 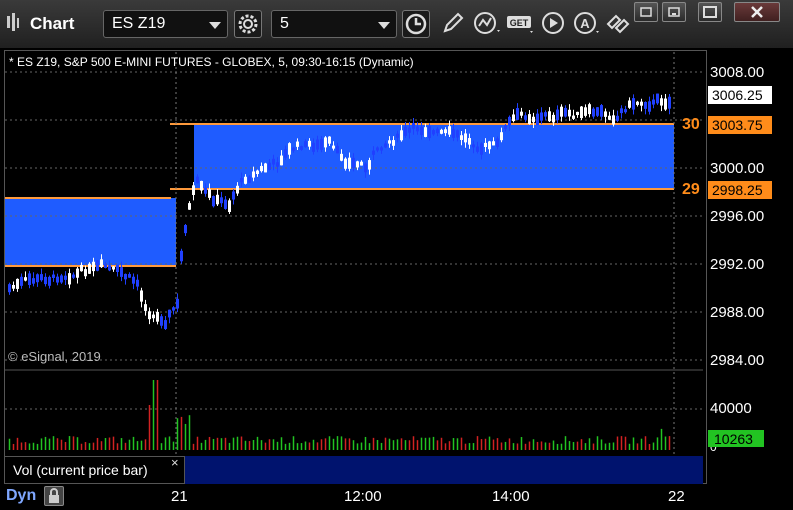 I want to click on time-tick-label: 21, so click(x=179, y=496).